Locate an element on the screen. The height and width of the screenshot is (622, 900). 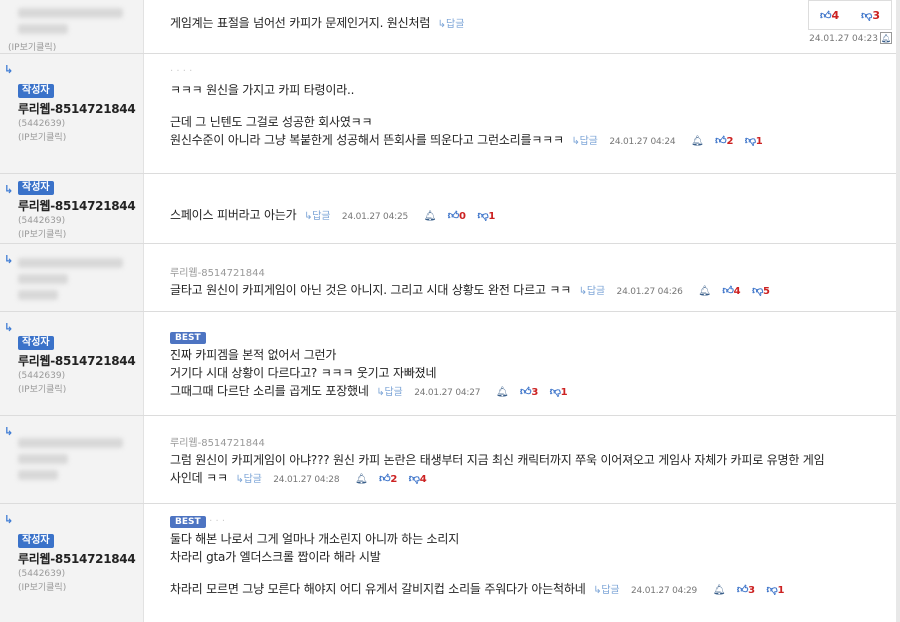
scrollbar is located at coordinates (898, 311).